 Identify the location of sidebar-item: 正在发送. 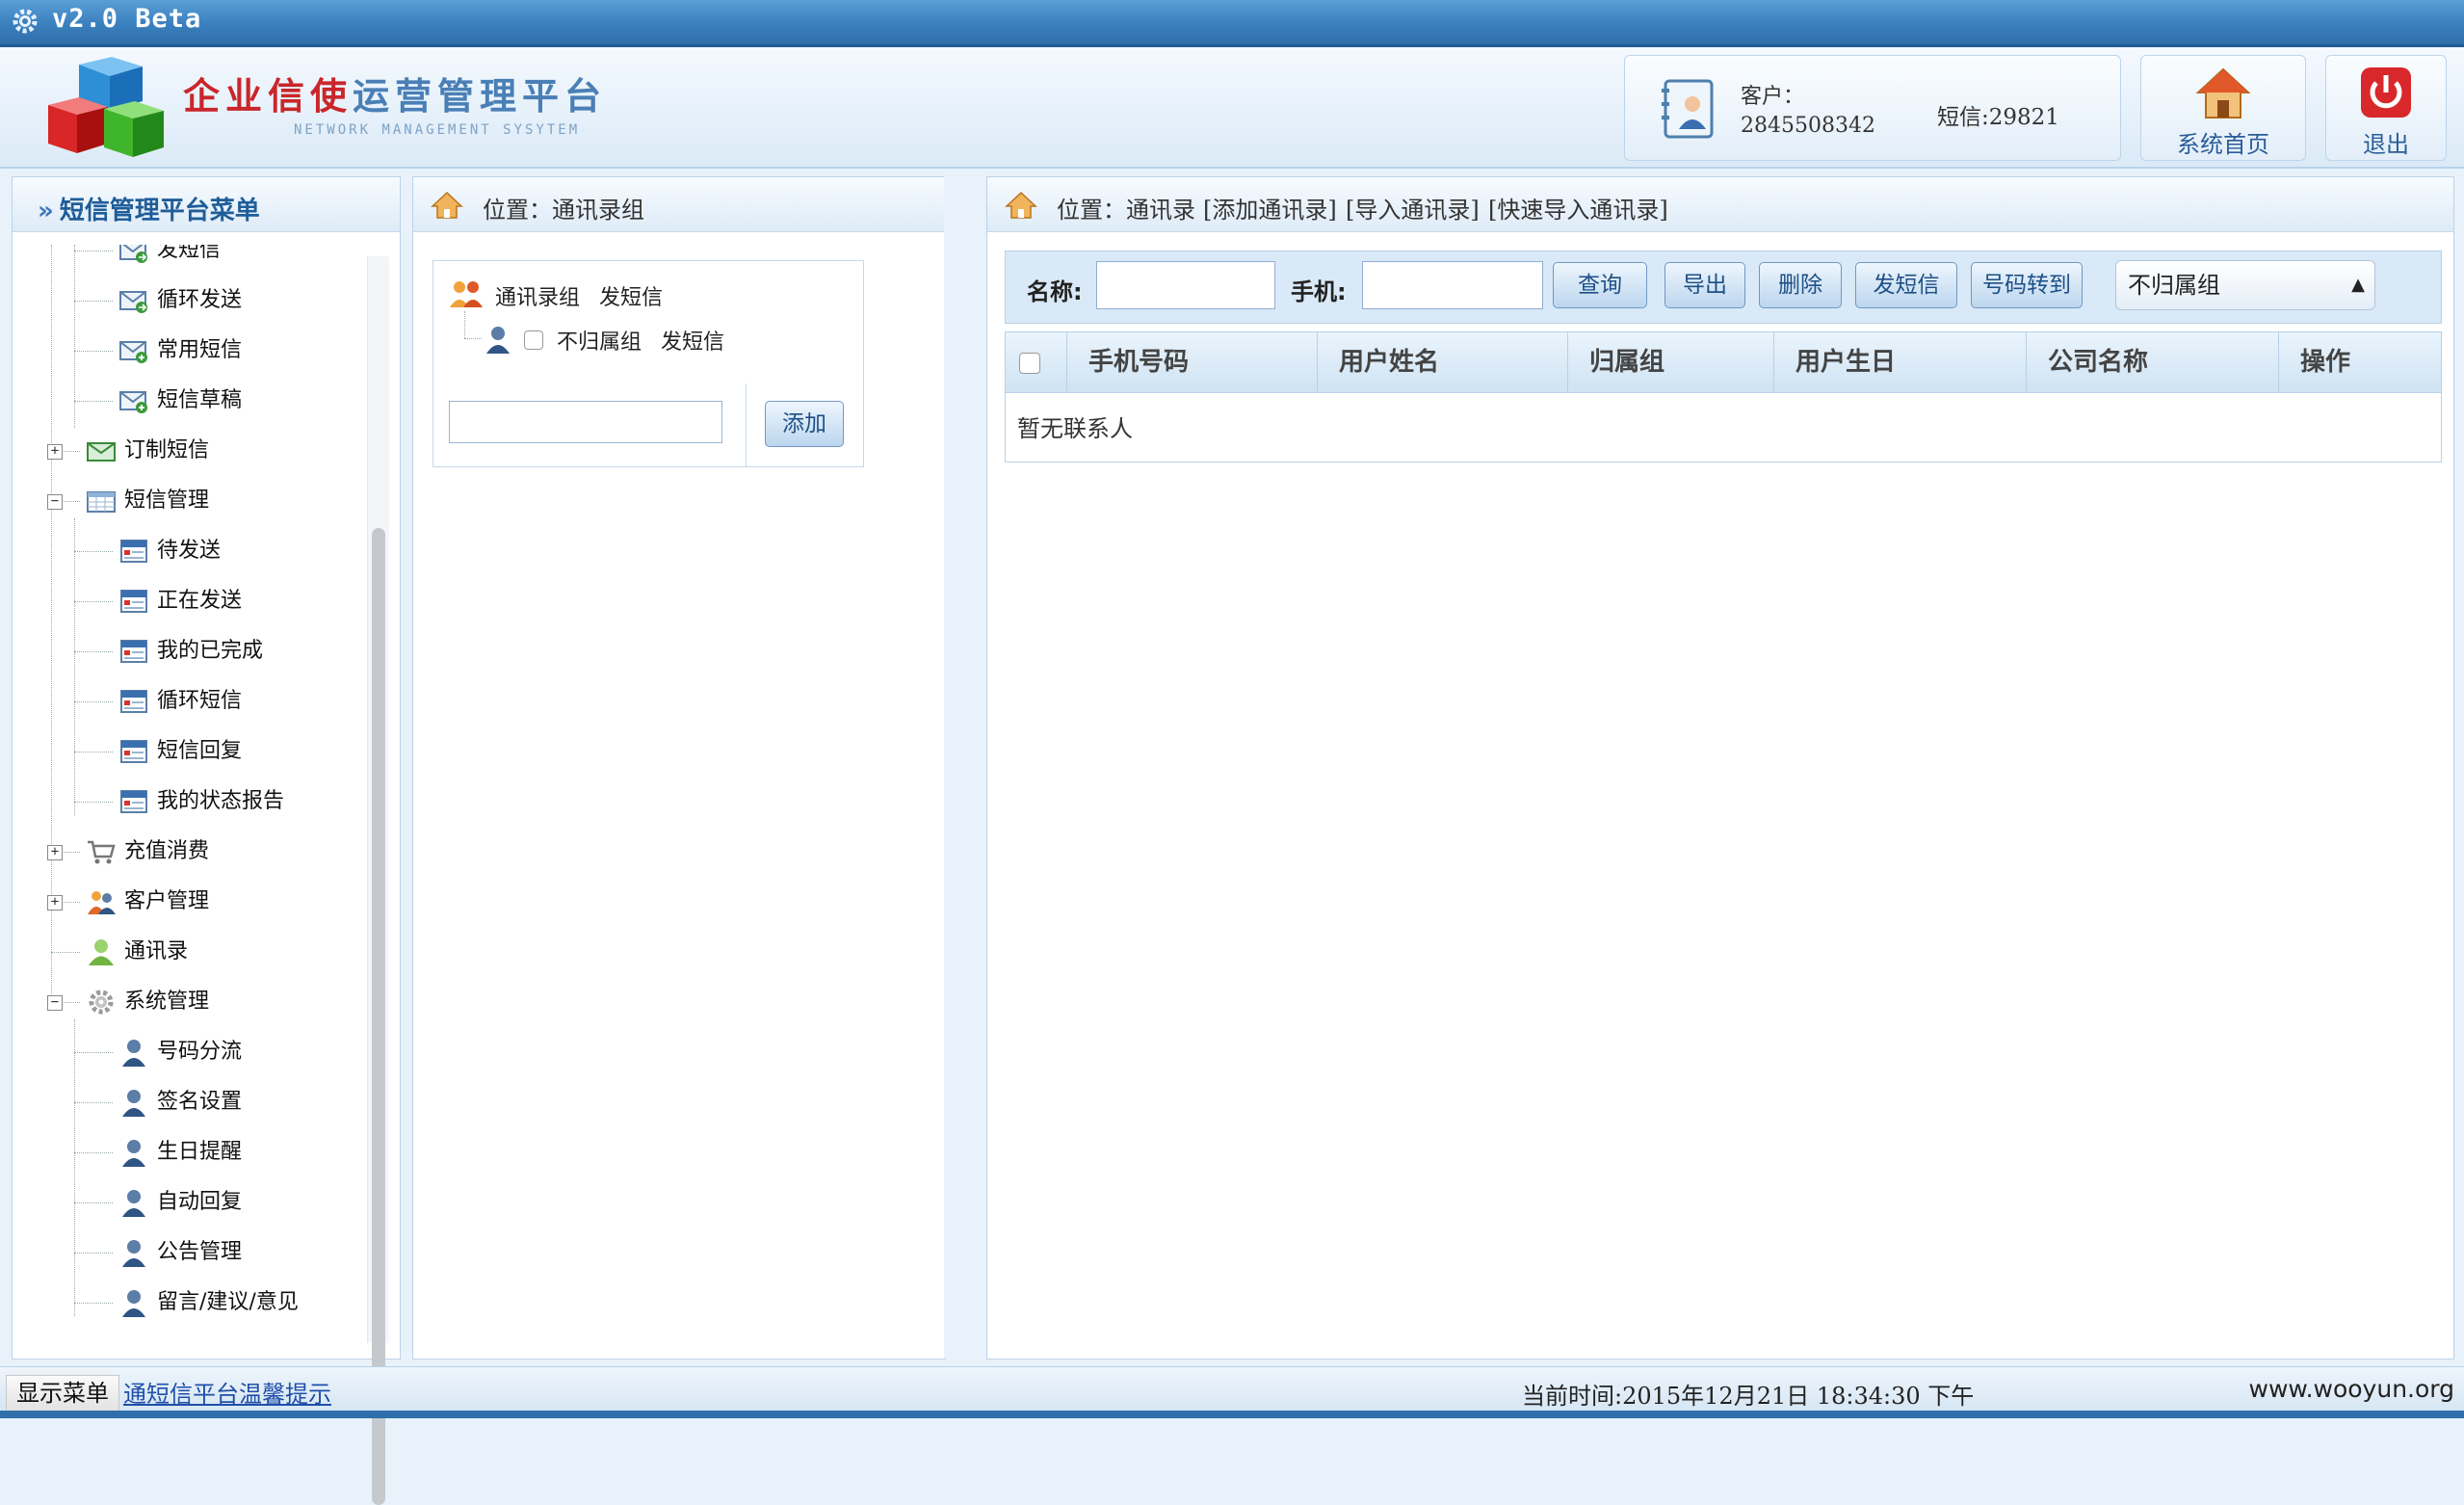
(180, 601).